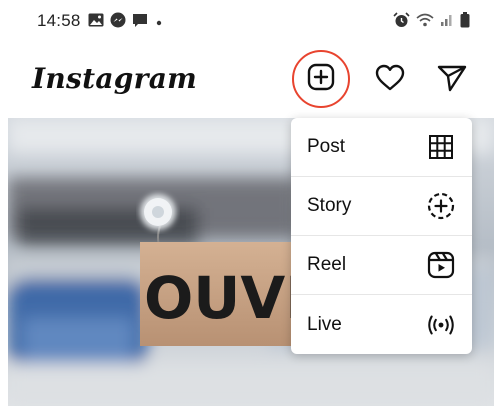 Image resolution: width=494 pixels, height=406 pixels. I want to click on battery-icon, so click(465, 22).